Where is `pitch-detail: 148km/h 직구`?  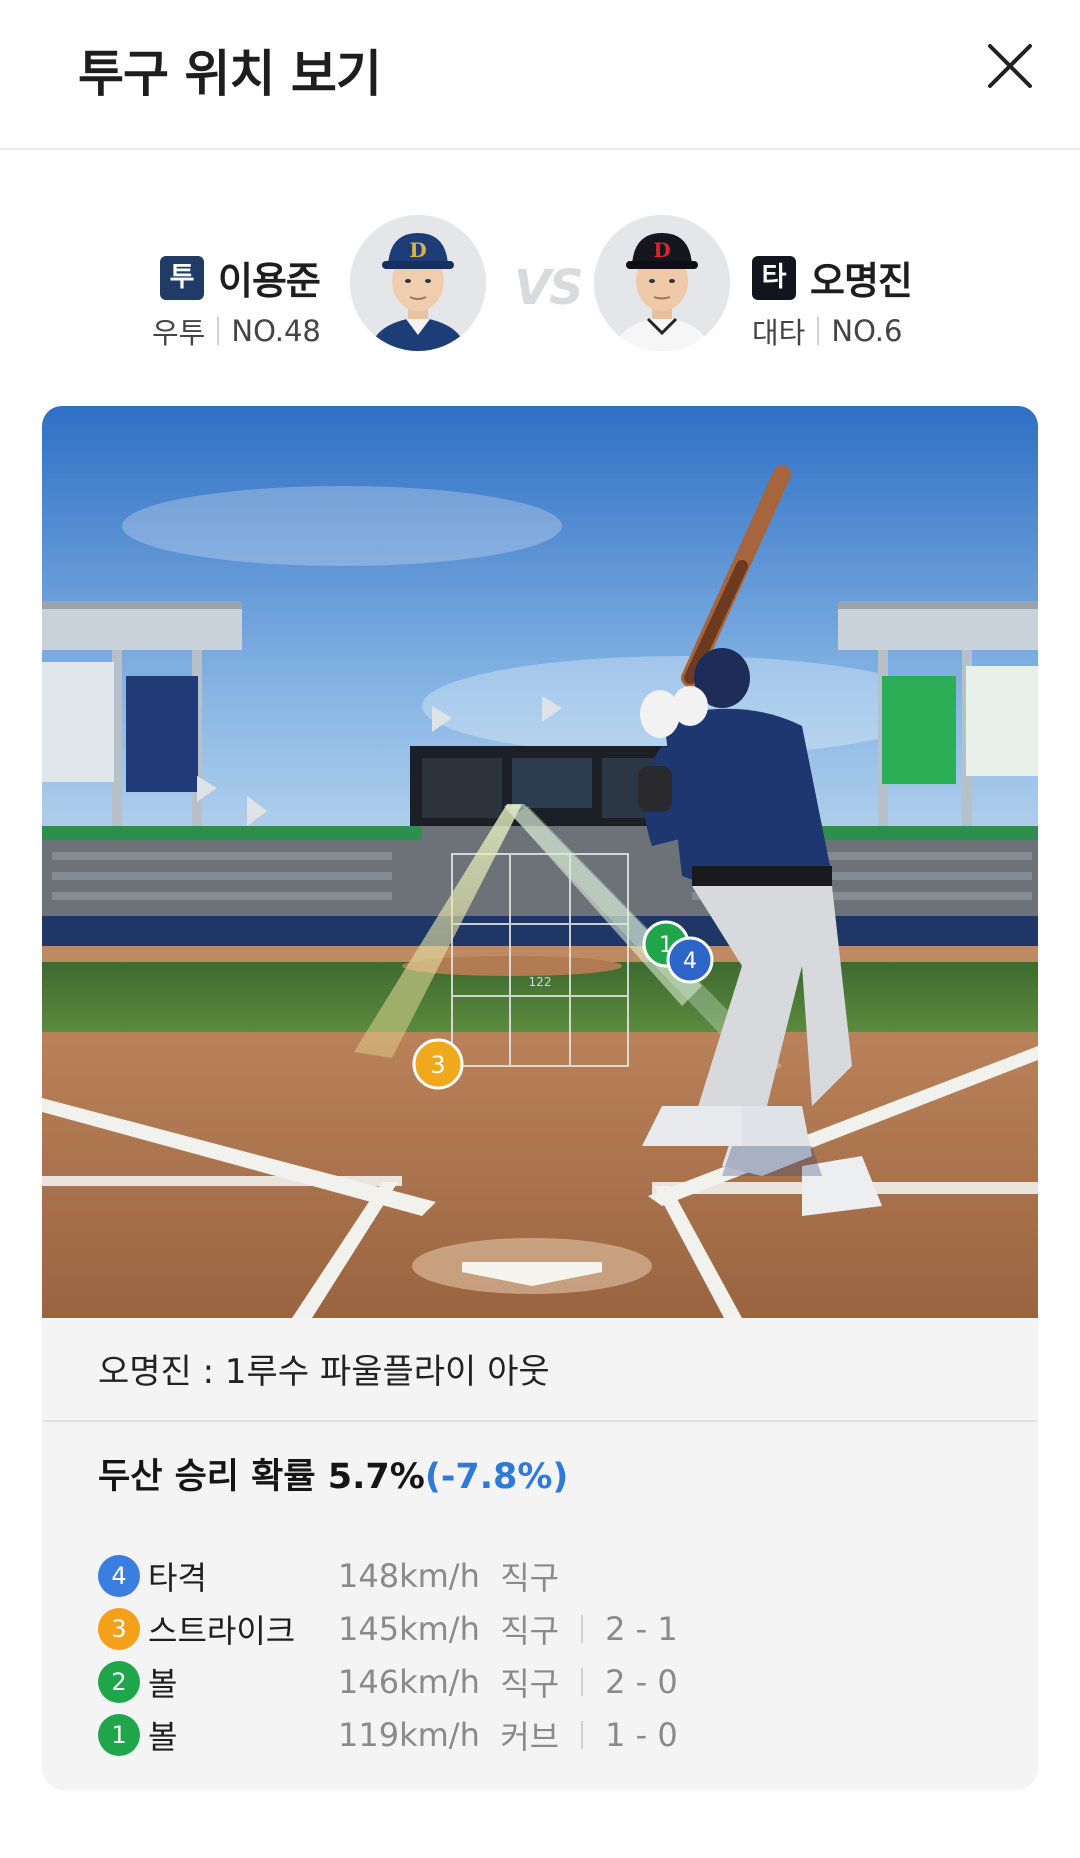
pitch-detail: 148km/h 직구 is located at coordinates (448, 1576).